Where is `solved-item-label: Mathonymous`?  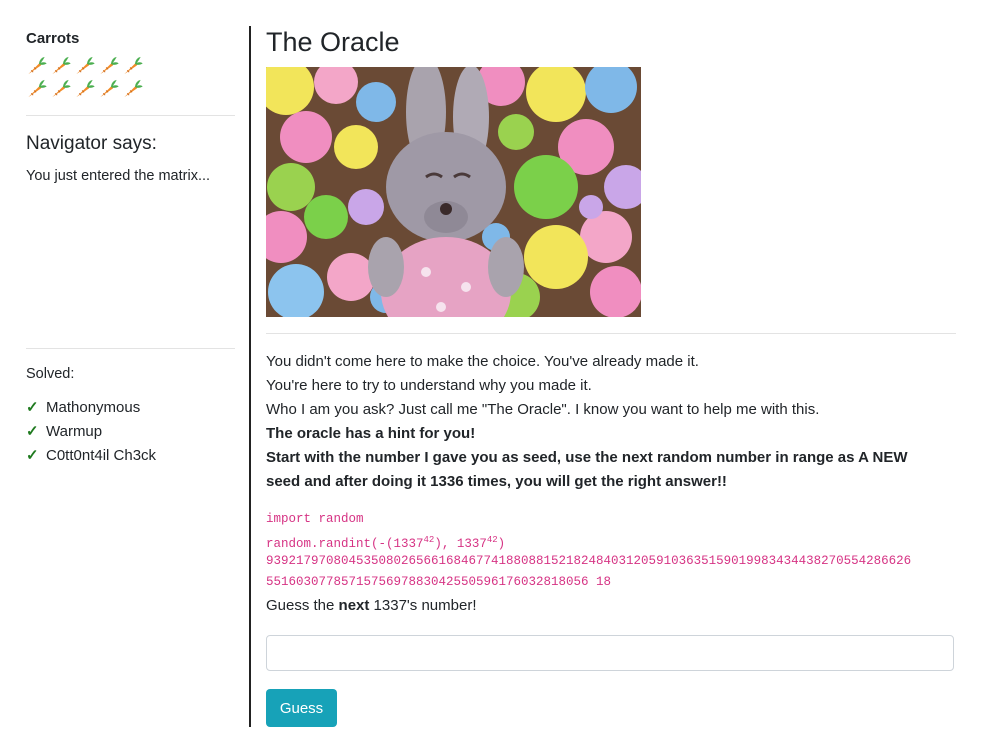 solved-item-label: Mathonymous is located at coordinates (93, 407).